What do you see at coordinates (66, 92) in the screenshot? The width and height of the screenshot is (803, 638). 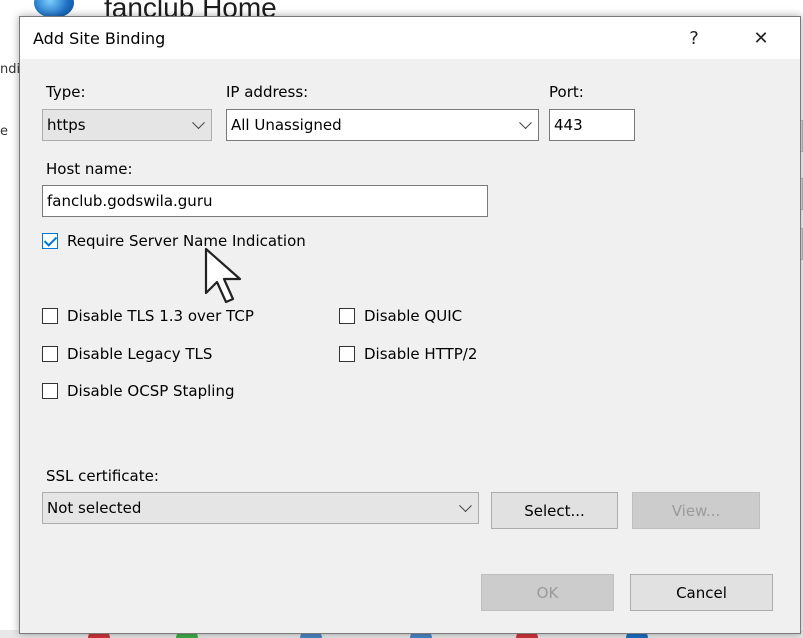 I see `type-label: Type:` at bounding box center [66, 92].